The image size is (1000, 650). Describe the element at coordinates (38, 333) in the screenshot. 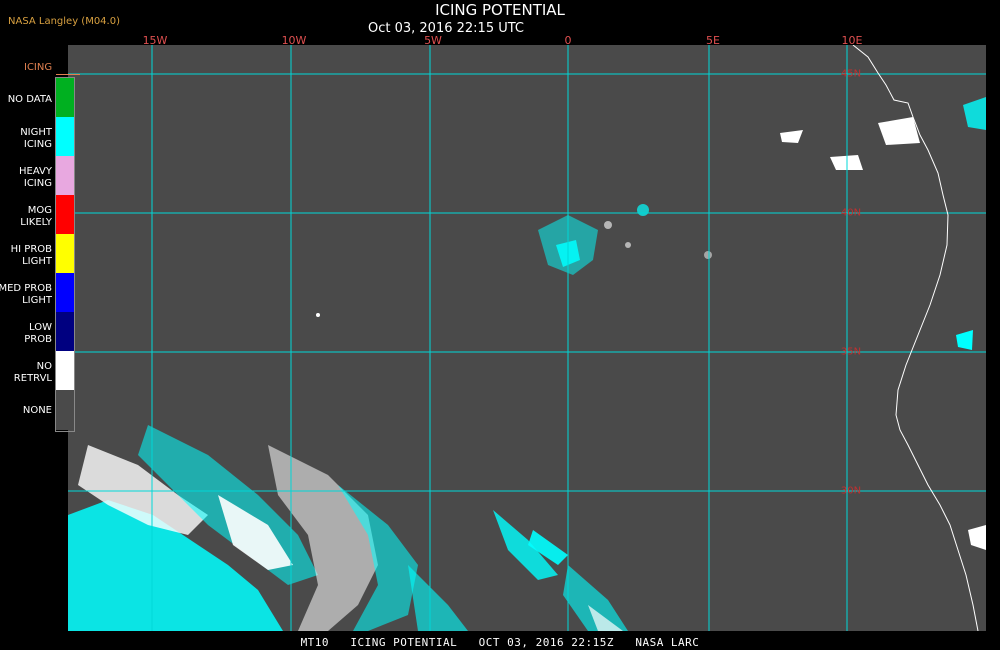

I see `legend-label-low-prob: LOW PROB` at that location.